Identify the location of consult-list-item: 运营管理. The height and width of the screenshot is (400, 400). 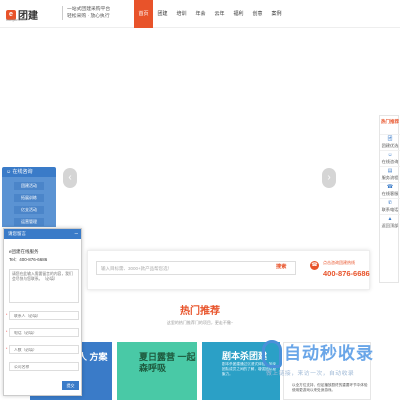
(29, 222).